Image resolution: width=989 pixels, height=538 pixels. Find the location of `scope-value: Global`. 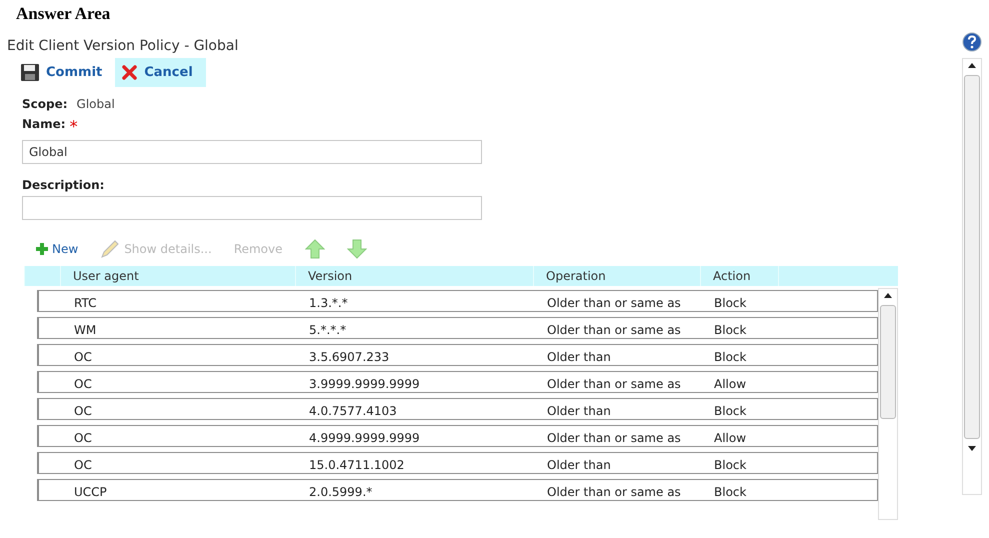

scope-value: Global is located at coordinates (95, 104).